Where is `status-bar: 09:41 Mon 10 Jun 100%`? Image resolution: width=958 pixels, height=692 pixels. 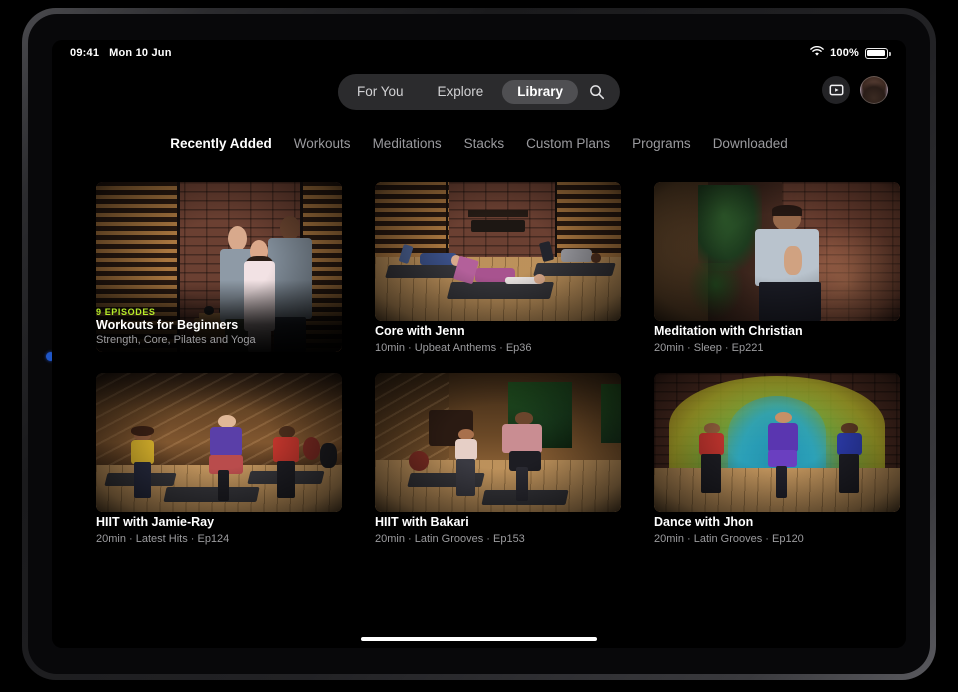 status-bar: 09:41 Mon 10 Jun 100% is located at coordinates (479, 53).